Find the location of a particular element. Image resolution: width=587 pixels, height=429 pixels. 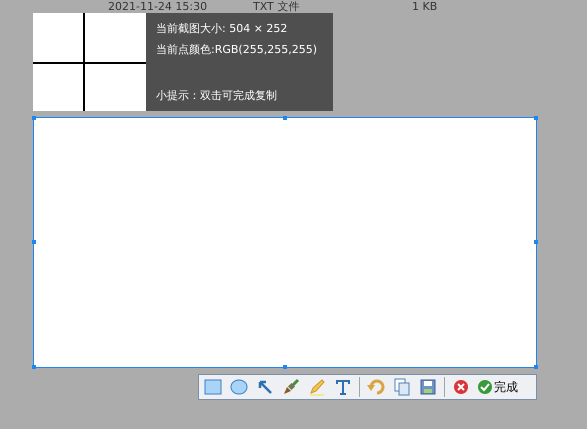

text-tool is located at coordinates (343, 387).